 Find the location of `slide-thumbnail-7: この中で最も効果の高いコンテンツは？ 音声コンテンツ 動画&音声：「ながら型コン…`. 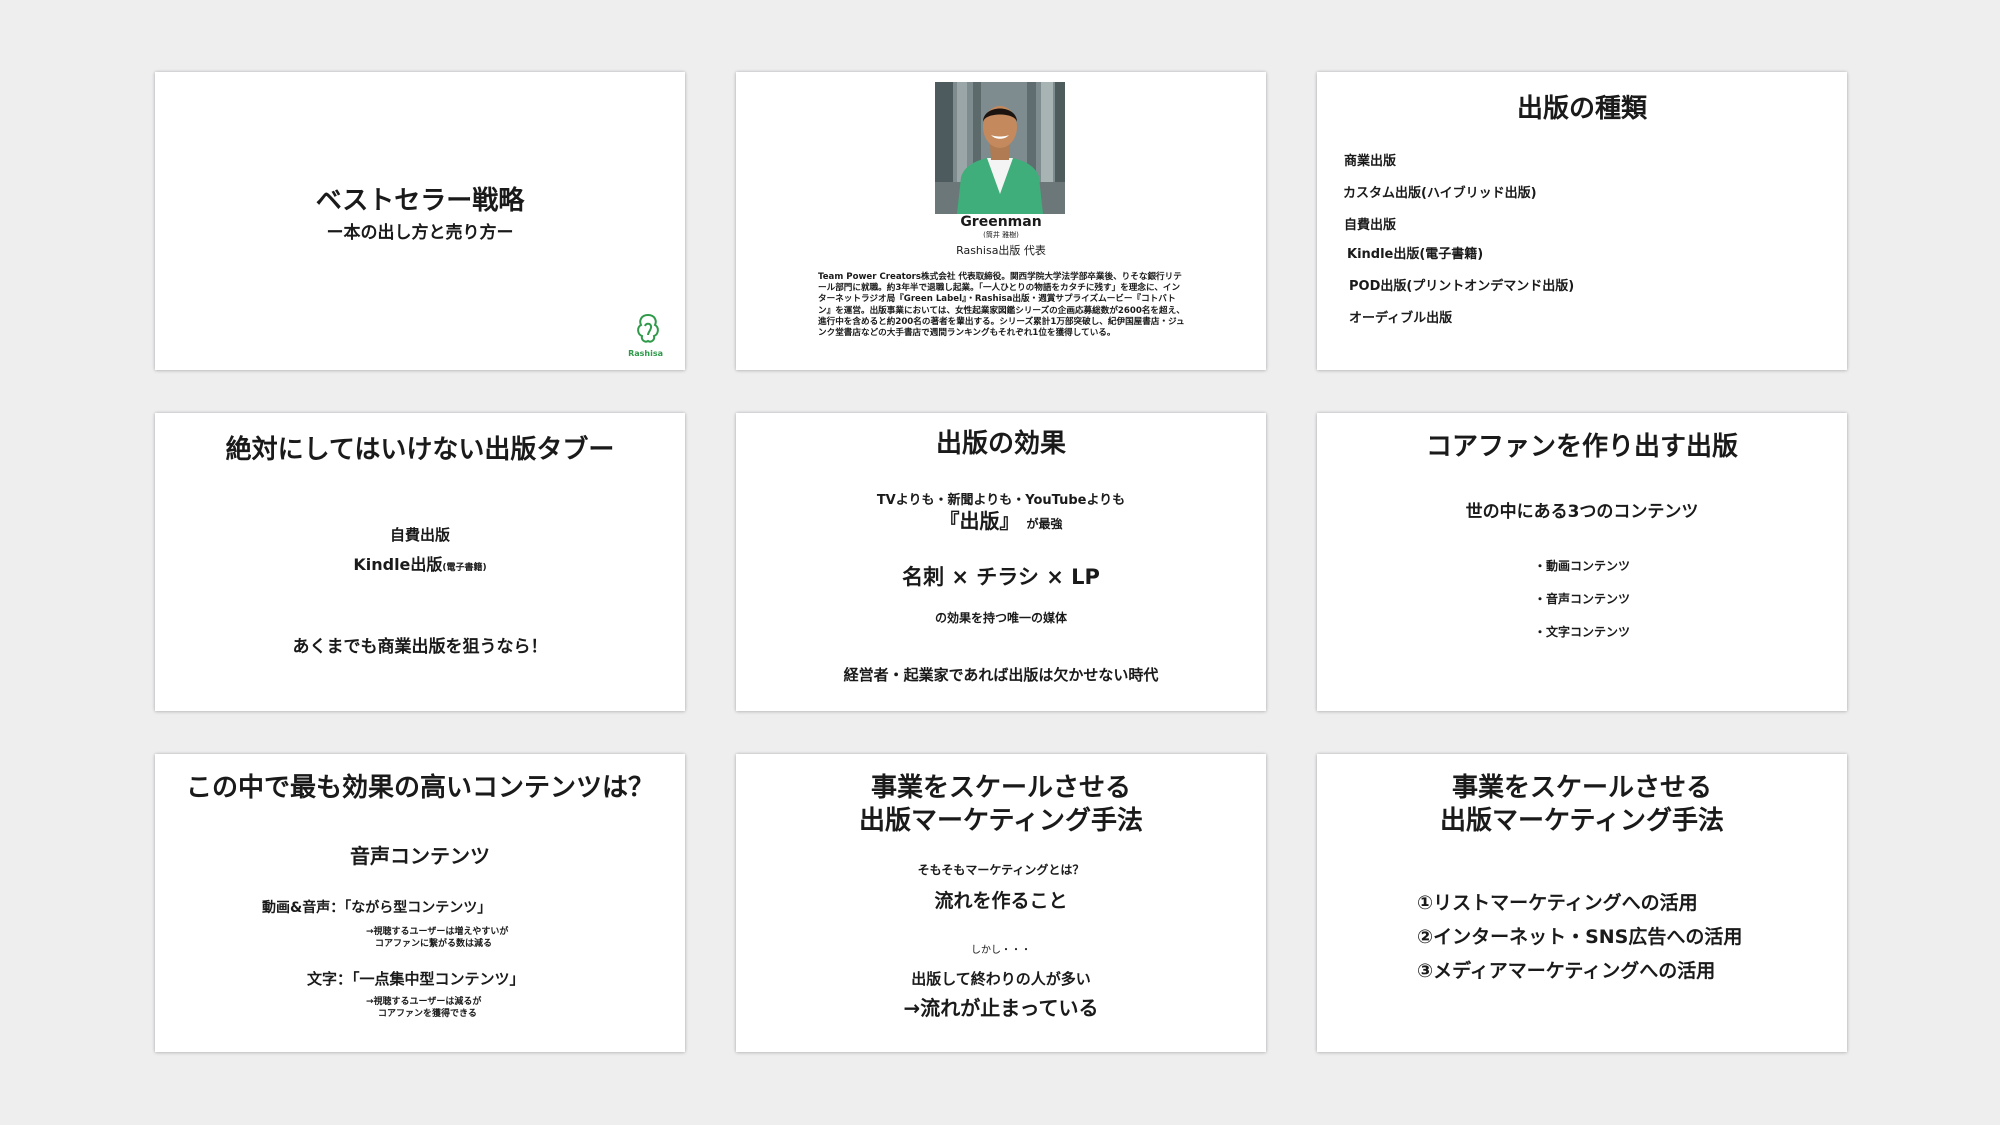

slide-thumbnail-7: この中で最も効果の高いコンテンツは？ 音声コンテンツ 動画&音声：「ながら型コン… is located at coordinates (420, 903).